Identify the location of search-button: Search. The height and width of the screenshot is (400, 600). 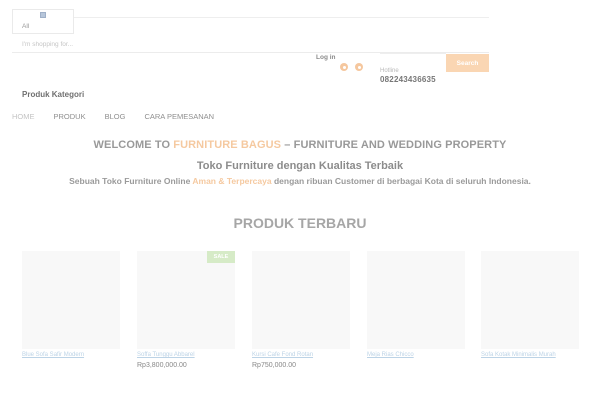
(467, 63).